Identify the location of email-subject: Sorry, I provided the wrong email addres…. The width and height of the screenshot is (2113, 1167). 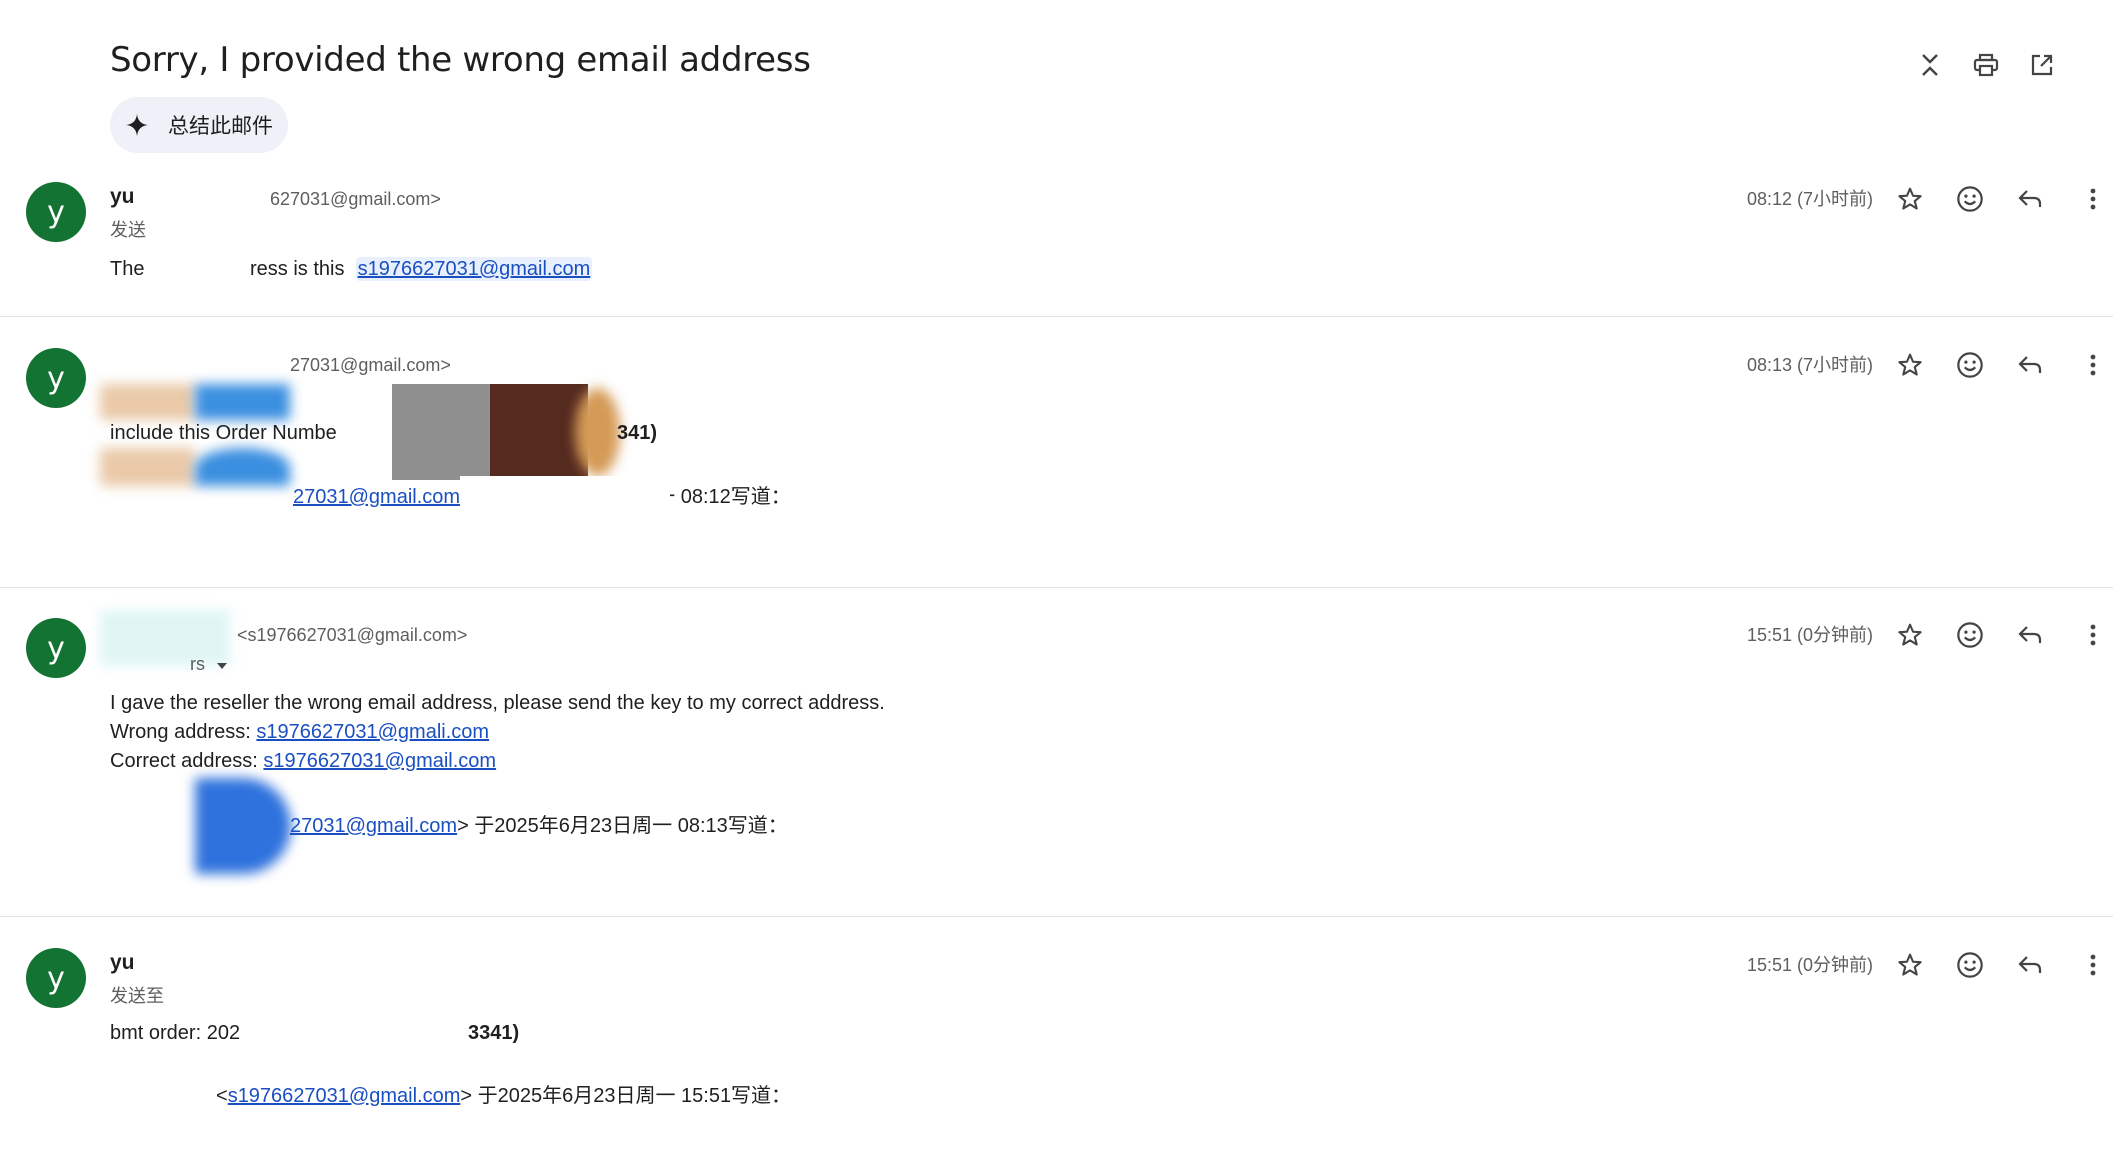
(460, 60).